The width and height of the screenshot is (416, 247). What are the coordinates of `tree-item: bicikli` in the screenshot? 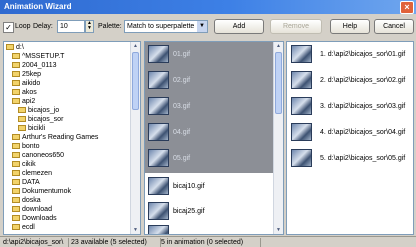 It's located at (31, 129).